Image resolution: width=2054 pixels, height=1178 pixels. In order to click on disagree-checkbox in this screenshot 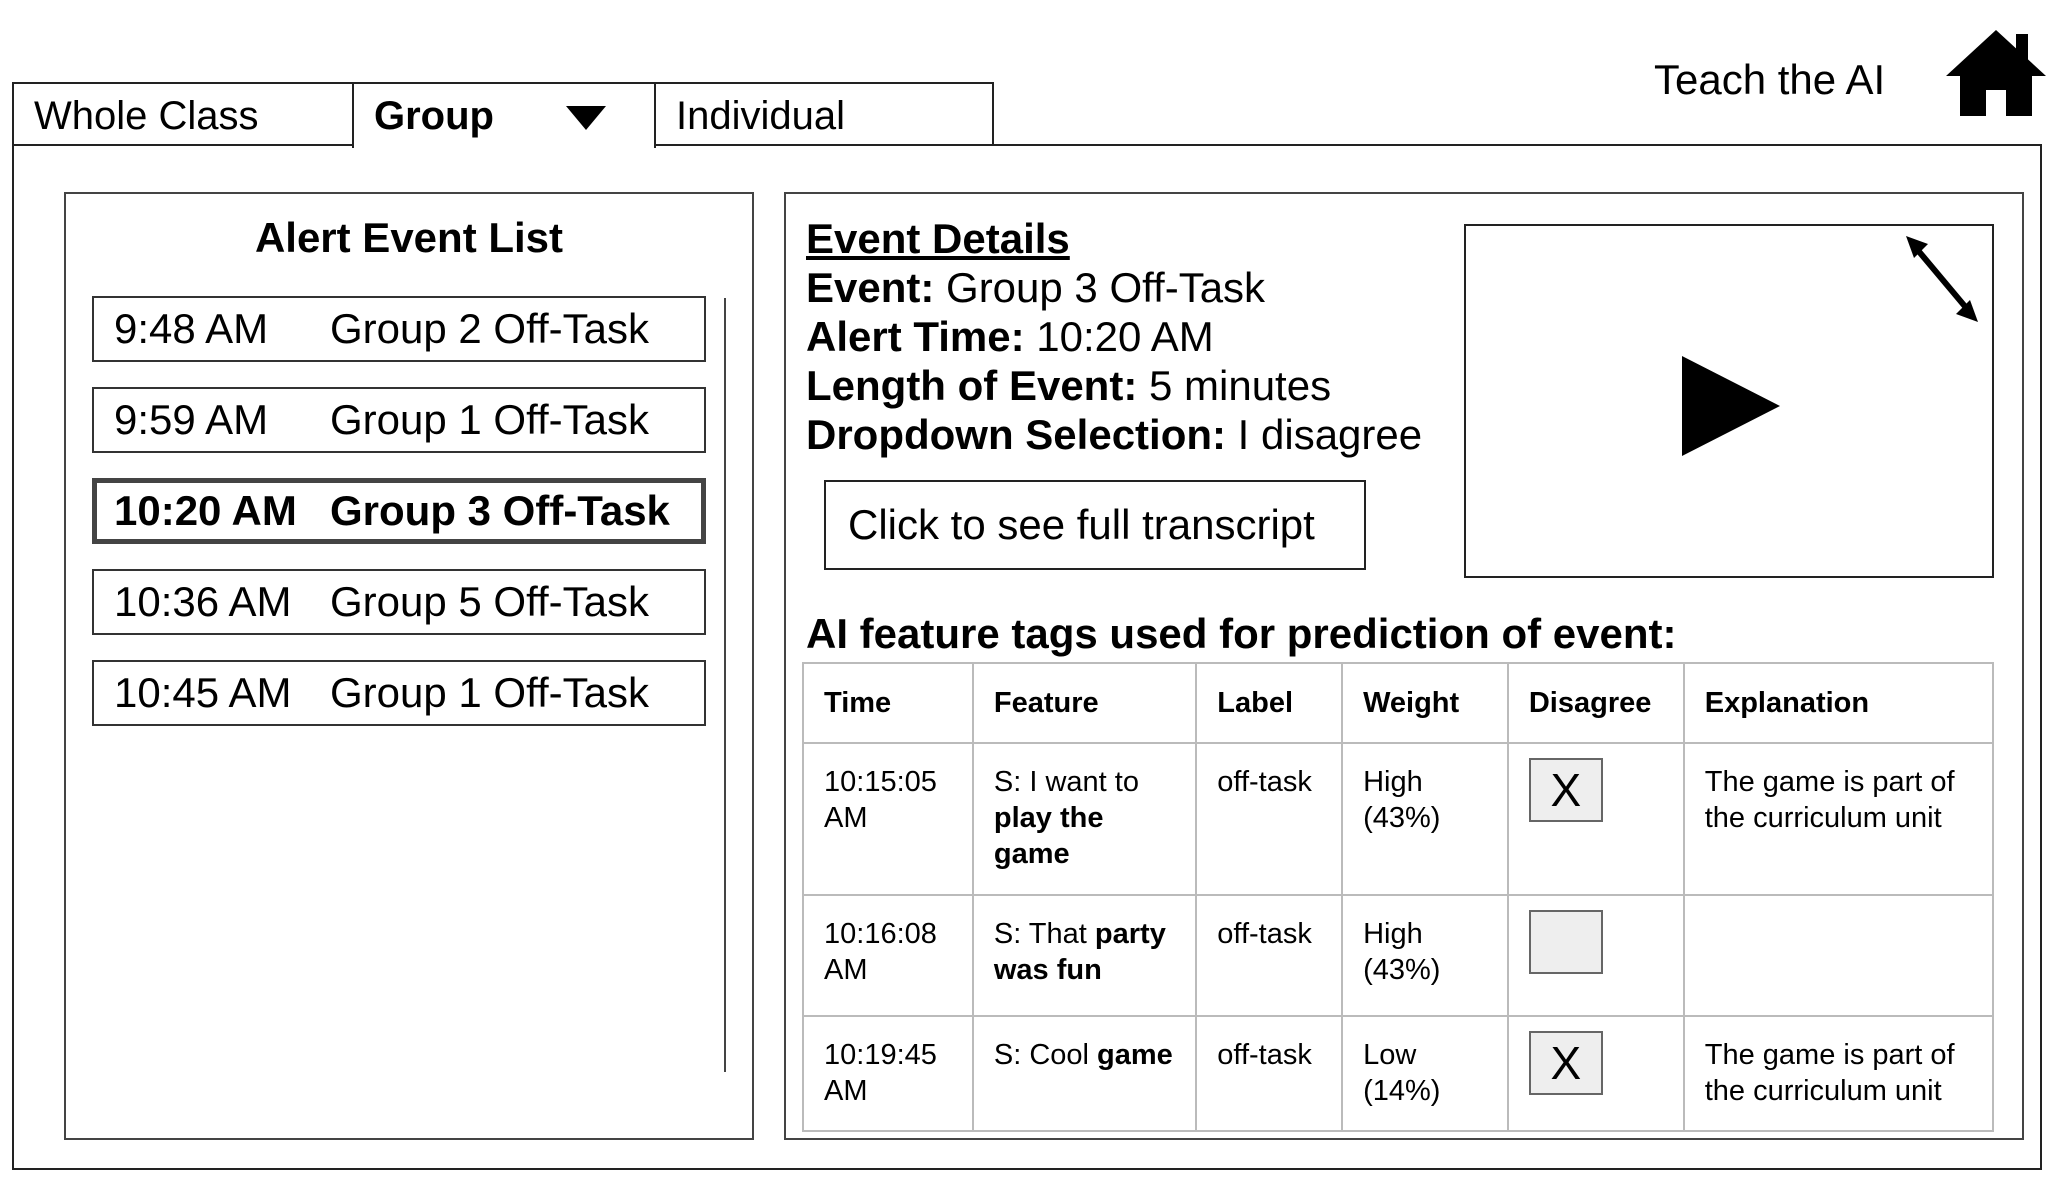, I will do `click(1565, 942)`.